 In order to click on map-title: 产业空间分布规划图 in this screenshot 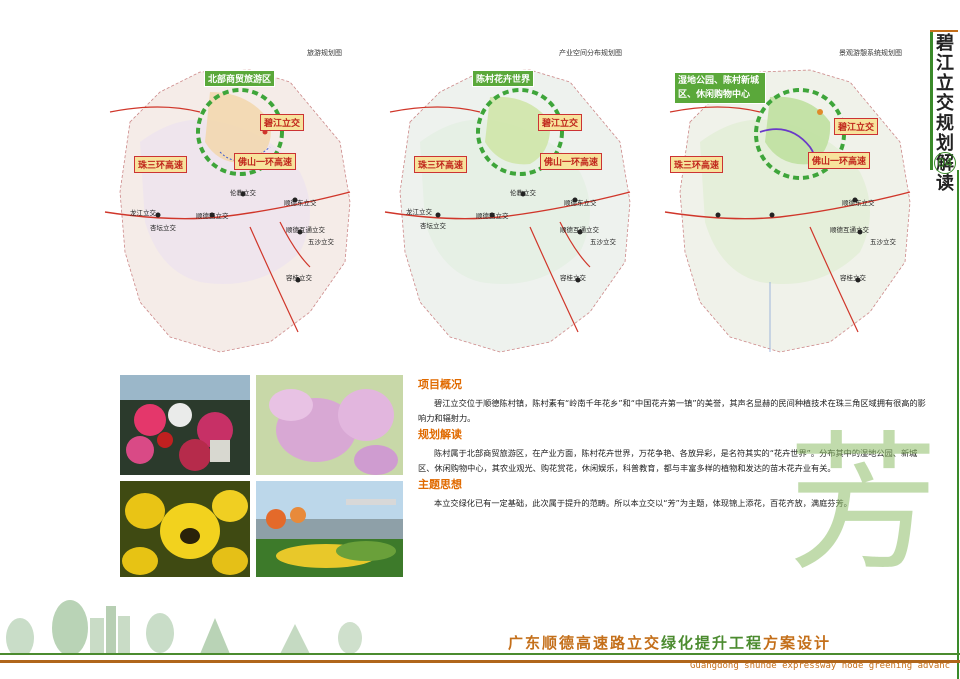, I will do `click(590, 53)`.